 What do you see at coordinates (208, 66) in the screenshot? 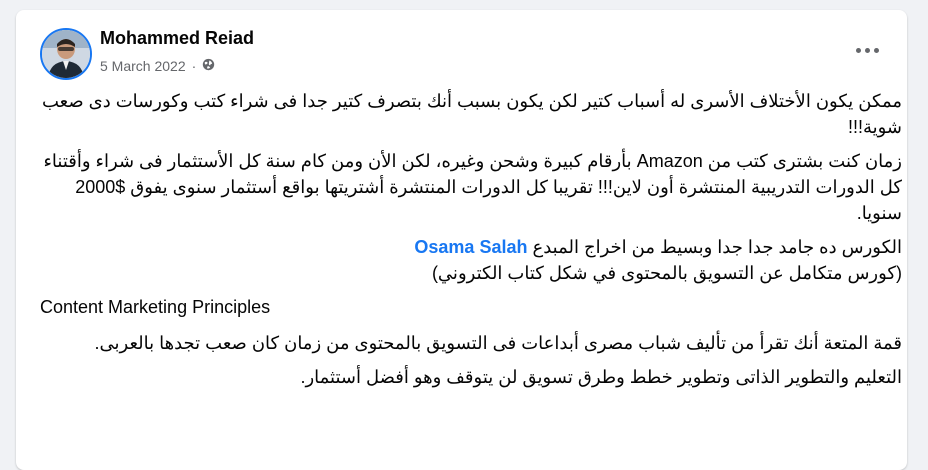
I see `globe-icon` at bounding box center [208, 66].